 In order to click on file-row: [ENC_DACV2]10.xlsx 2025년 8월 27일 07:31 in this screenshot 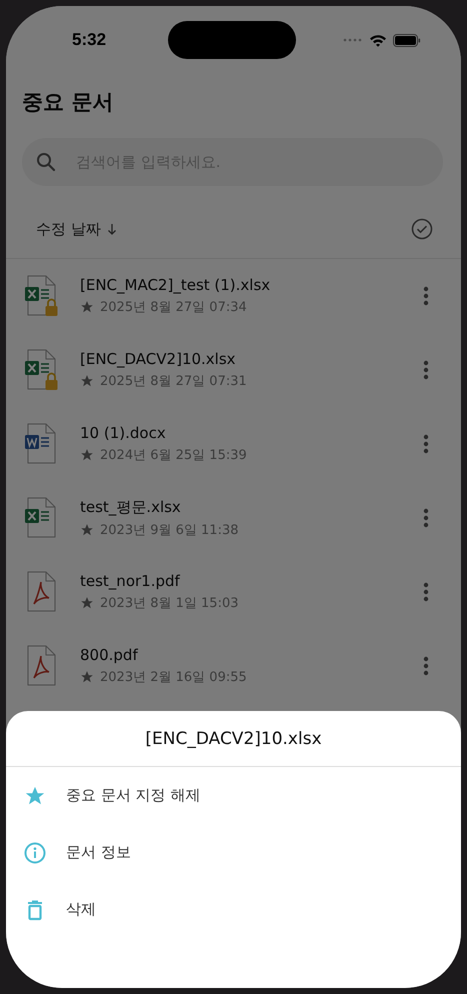, I will do `click(233, 370)`.